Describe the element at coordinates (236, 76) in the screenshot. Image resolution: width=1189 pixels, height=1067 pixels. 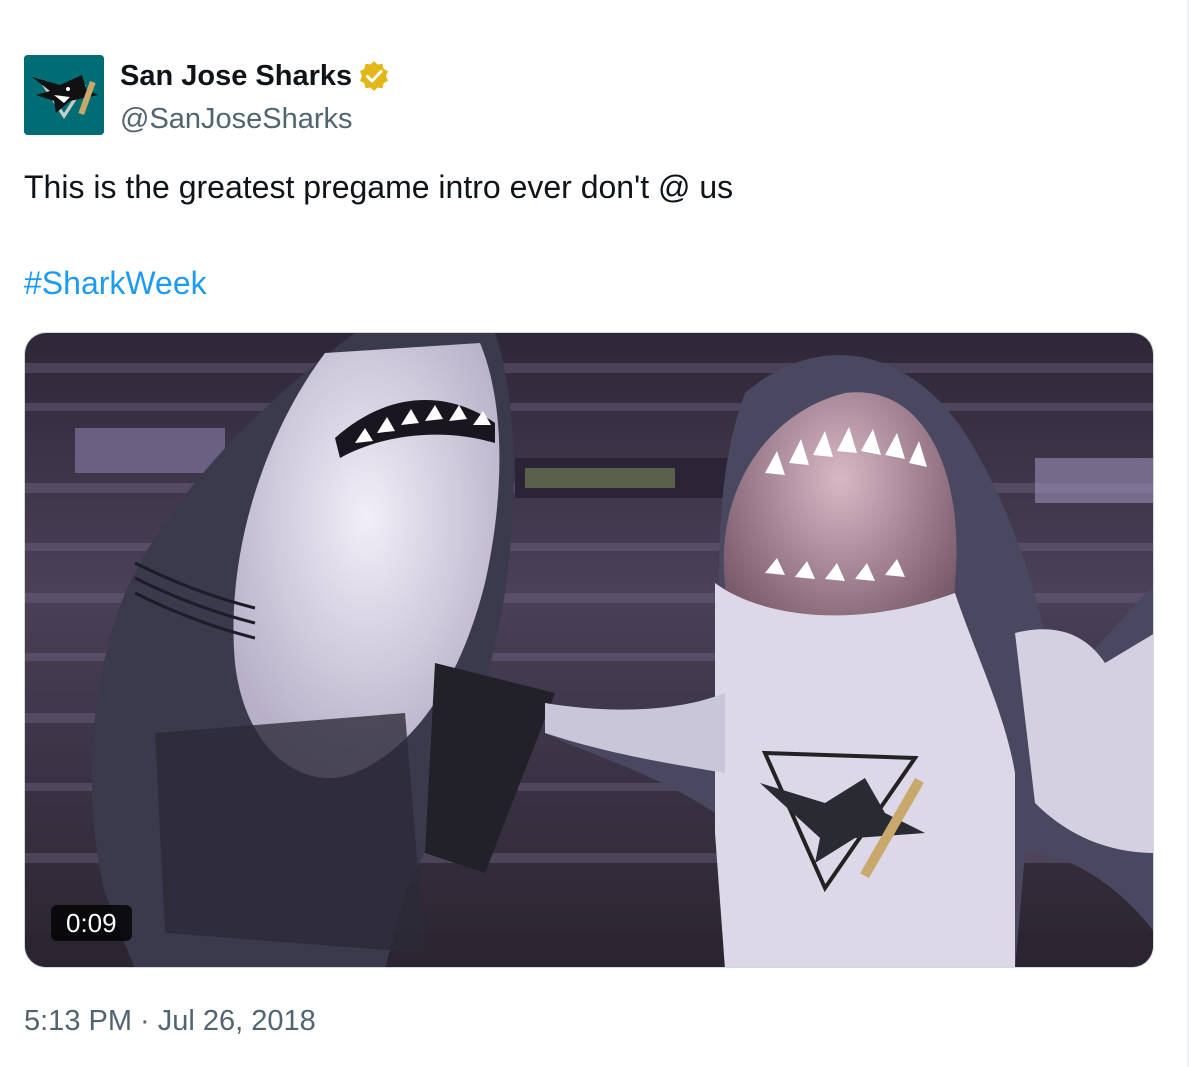
I see `author-display-name: San Jose Sharks` at that location.